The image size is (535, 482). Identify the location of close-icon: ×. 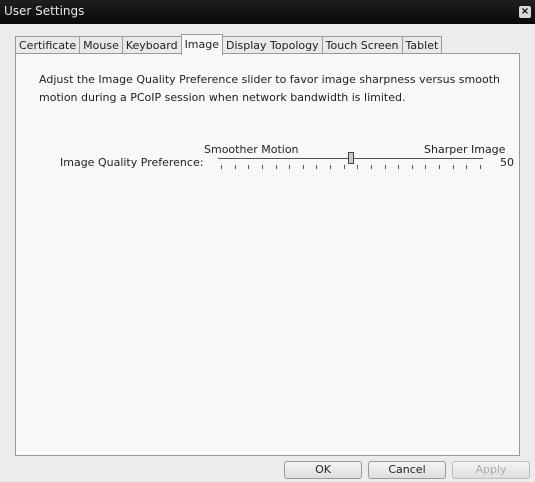
(525, 11).